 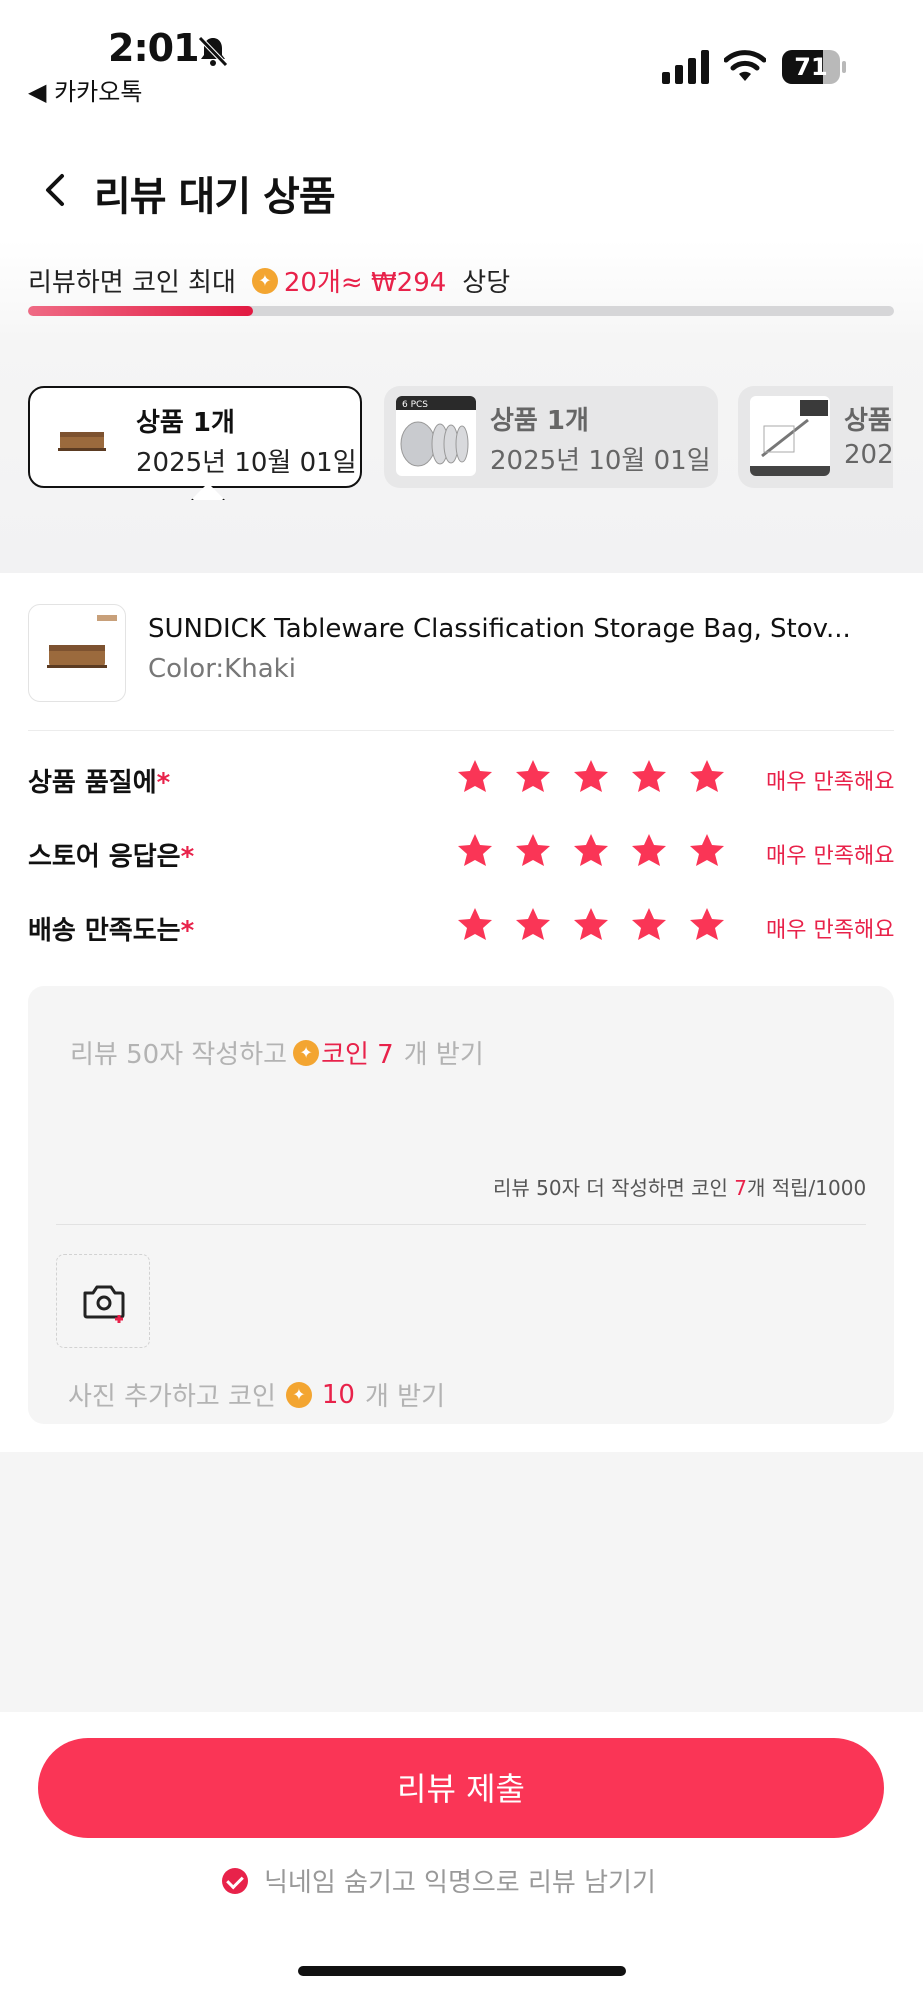 I want to click on check-circle-icon, so click(x=235, y=1880).